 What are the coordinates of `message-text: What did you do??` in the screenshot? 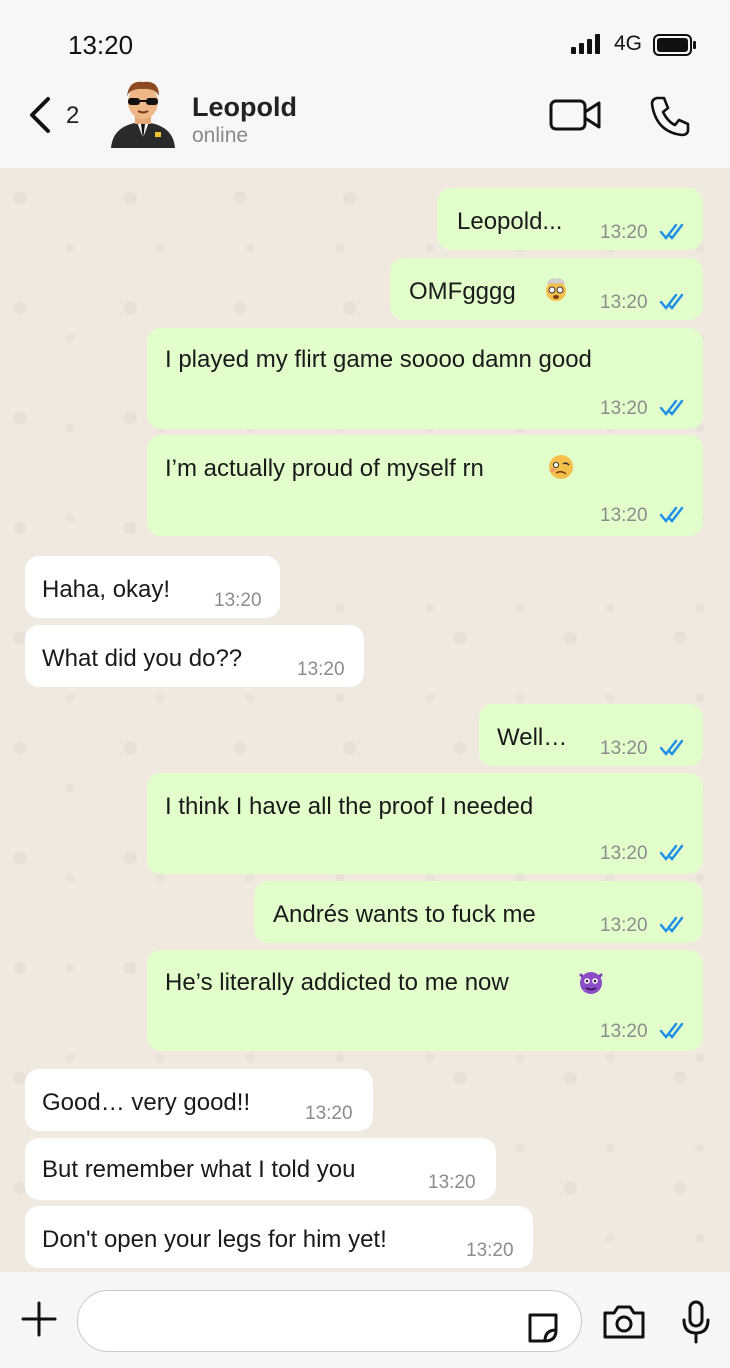 It's located at (142, 658).